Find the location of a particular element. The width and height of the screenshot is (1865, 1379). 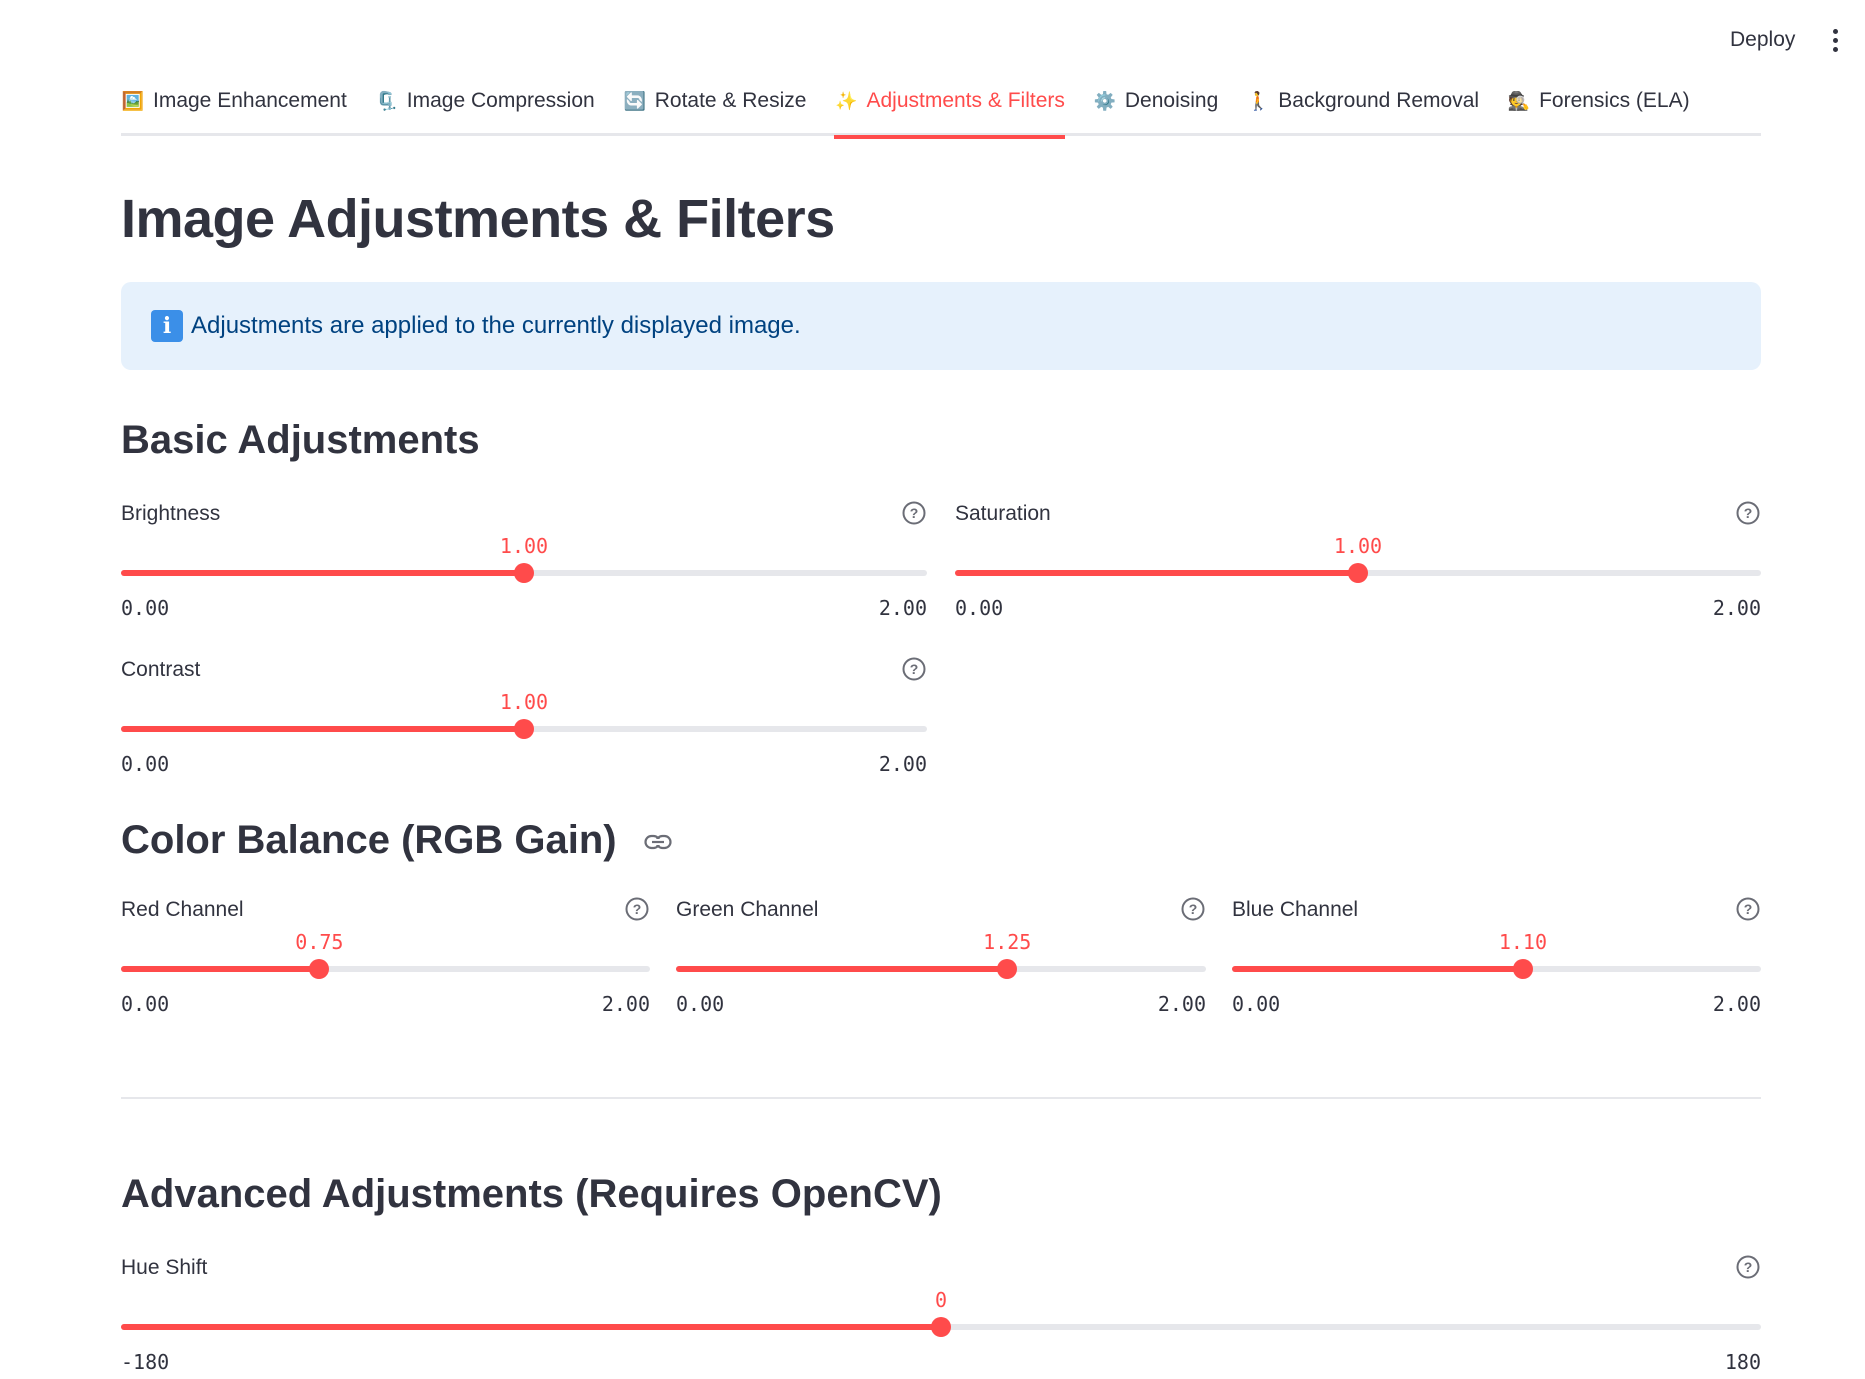

section-title-text: Color Balance (RGB Gain) is located at coordinates (369, 840).